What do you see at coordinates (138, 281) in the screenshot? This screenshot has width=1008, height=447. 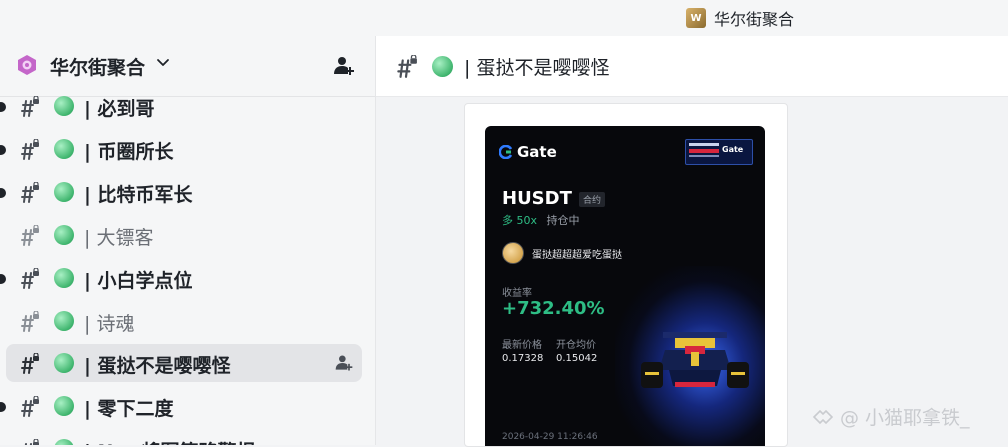 I see `channel-name: | 小白学点位` at bounding box center [138, 281].